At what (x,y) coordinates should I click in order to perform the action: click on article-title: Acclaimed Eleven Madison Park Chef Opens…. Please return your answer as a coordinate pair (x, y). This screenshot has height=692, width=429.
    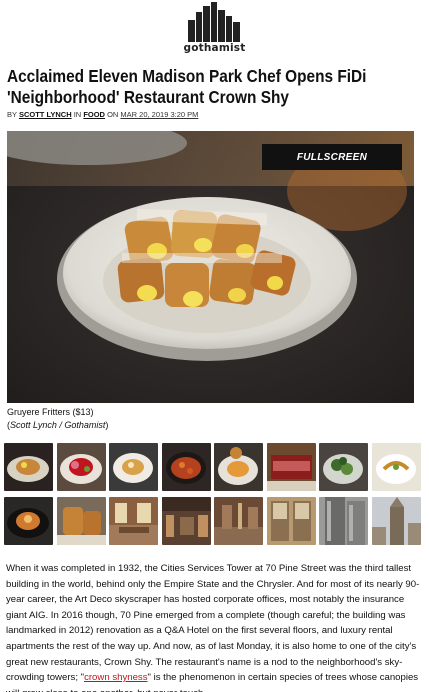
    Looking at the image, I should click on (187, 86).